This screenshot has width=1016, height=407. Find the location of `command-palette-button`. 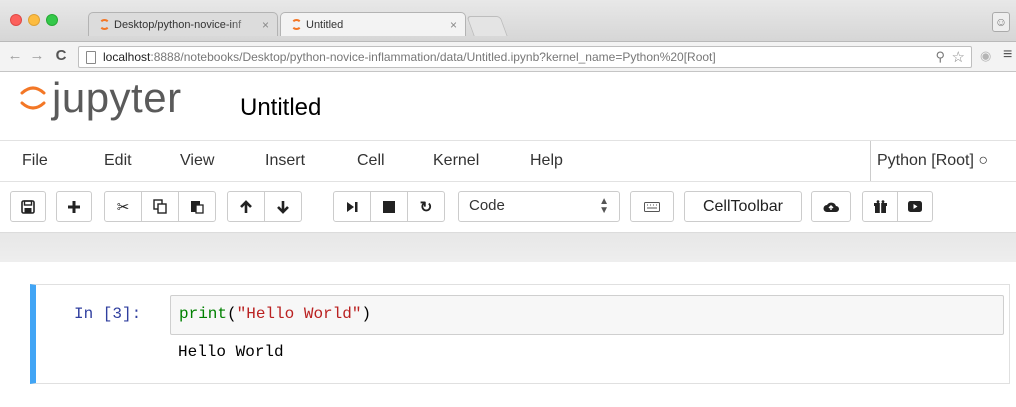

command-palette-button is located at coordinates (652, 206).